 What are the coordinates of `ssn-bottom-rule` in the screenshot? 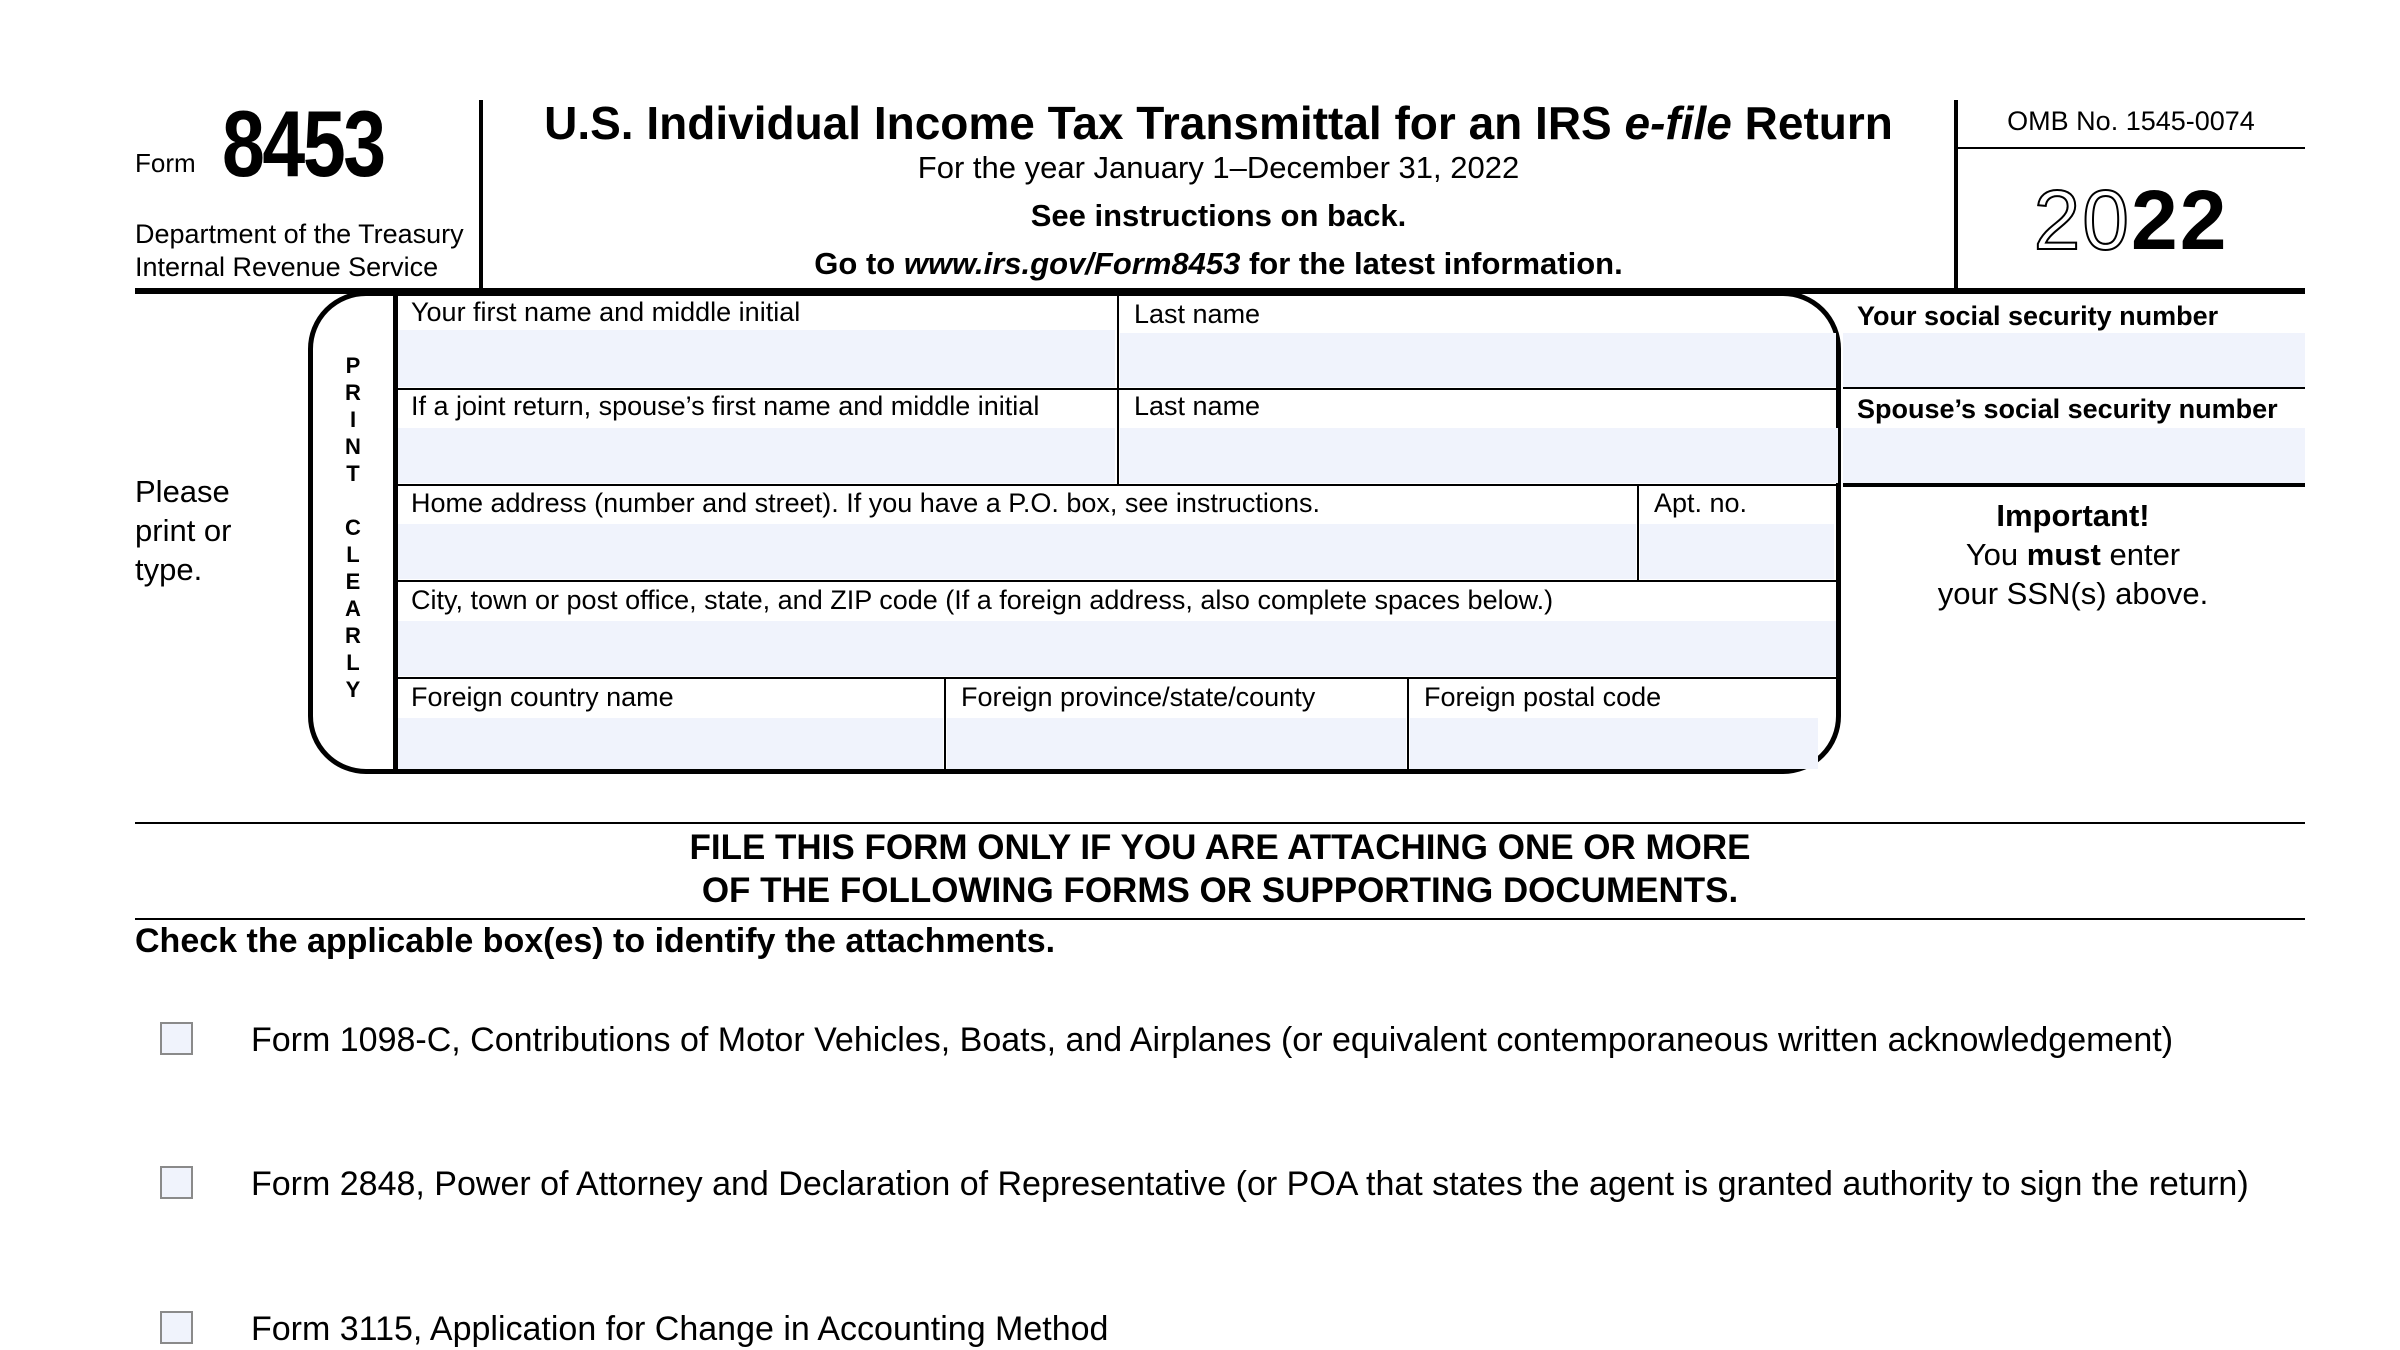 It's located at (2074, 485).